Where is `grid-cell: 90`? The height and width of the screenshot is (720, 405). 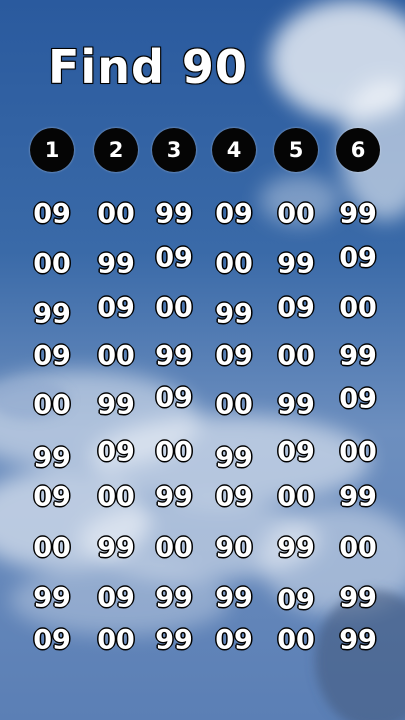 grid-cell: 90 is located at coordinates (233, 548).